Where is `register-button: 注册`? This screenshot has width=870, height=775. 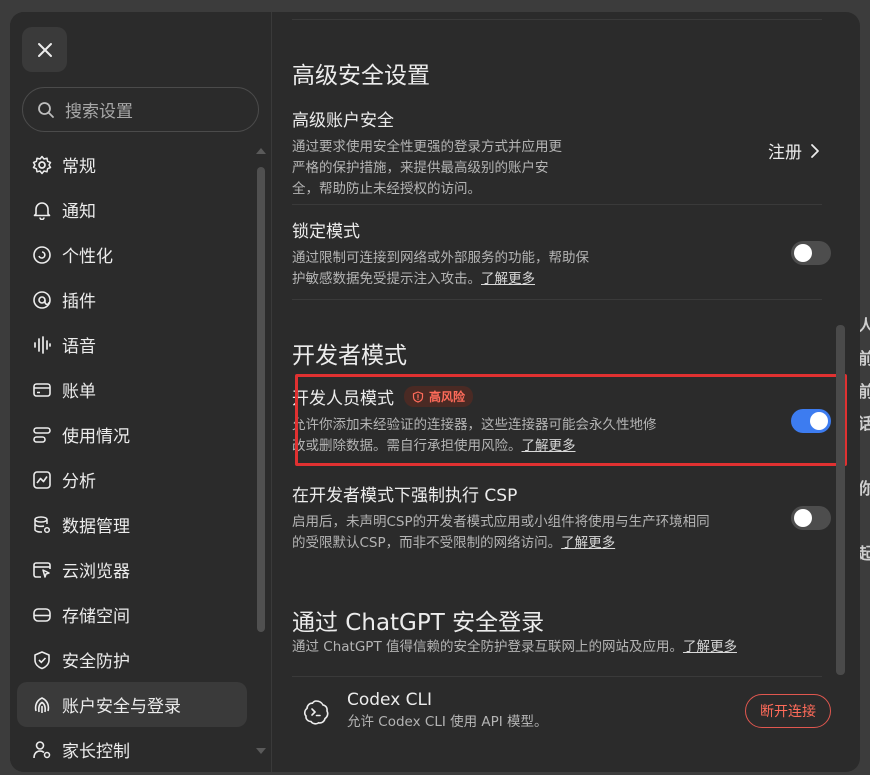
register-button: 注册 is located at coordinates (794, 150).